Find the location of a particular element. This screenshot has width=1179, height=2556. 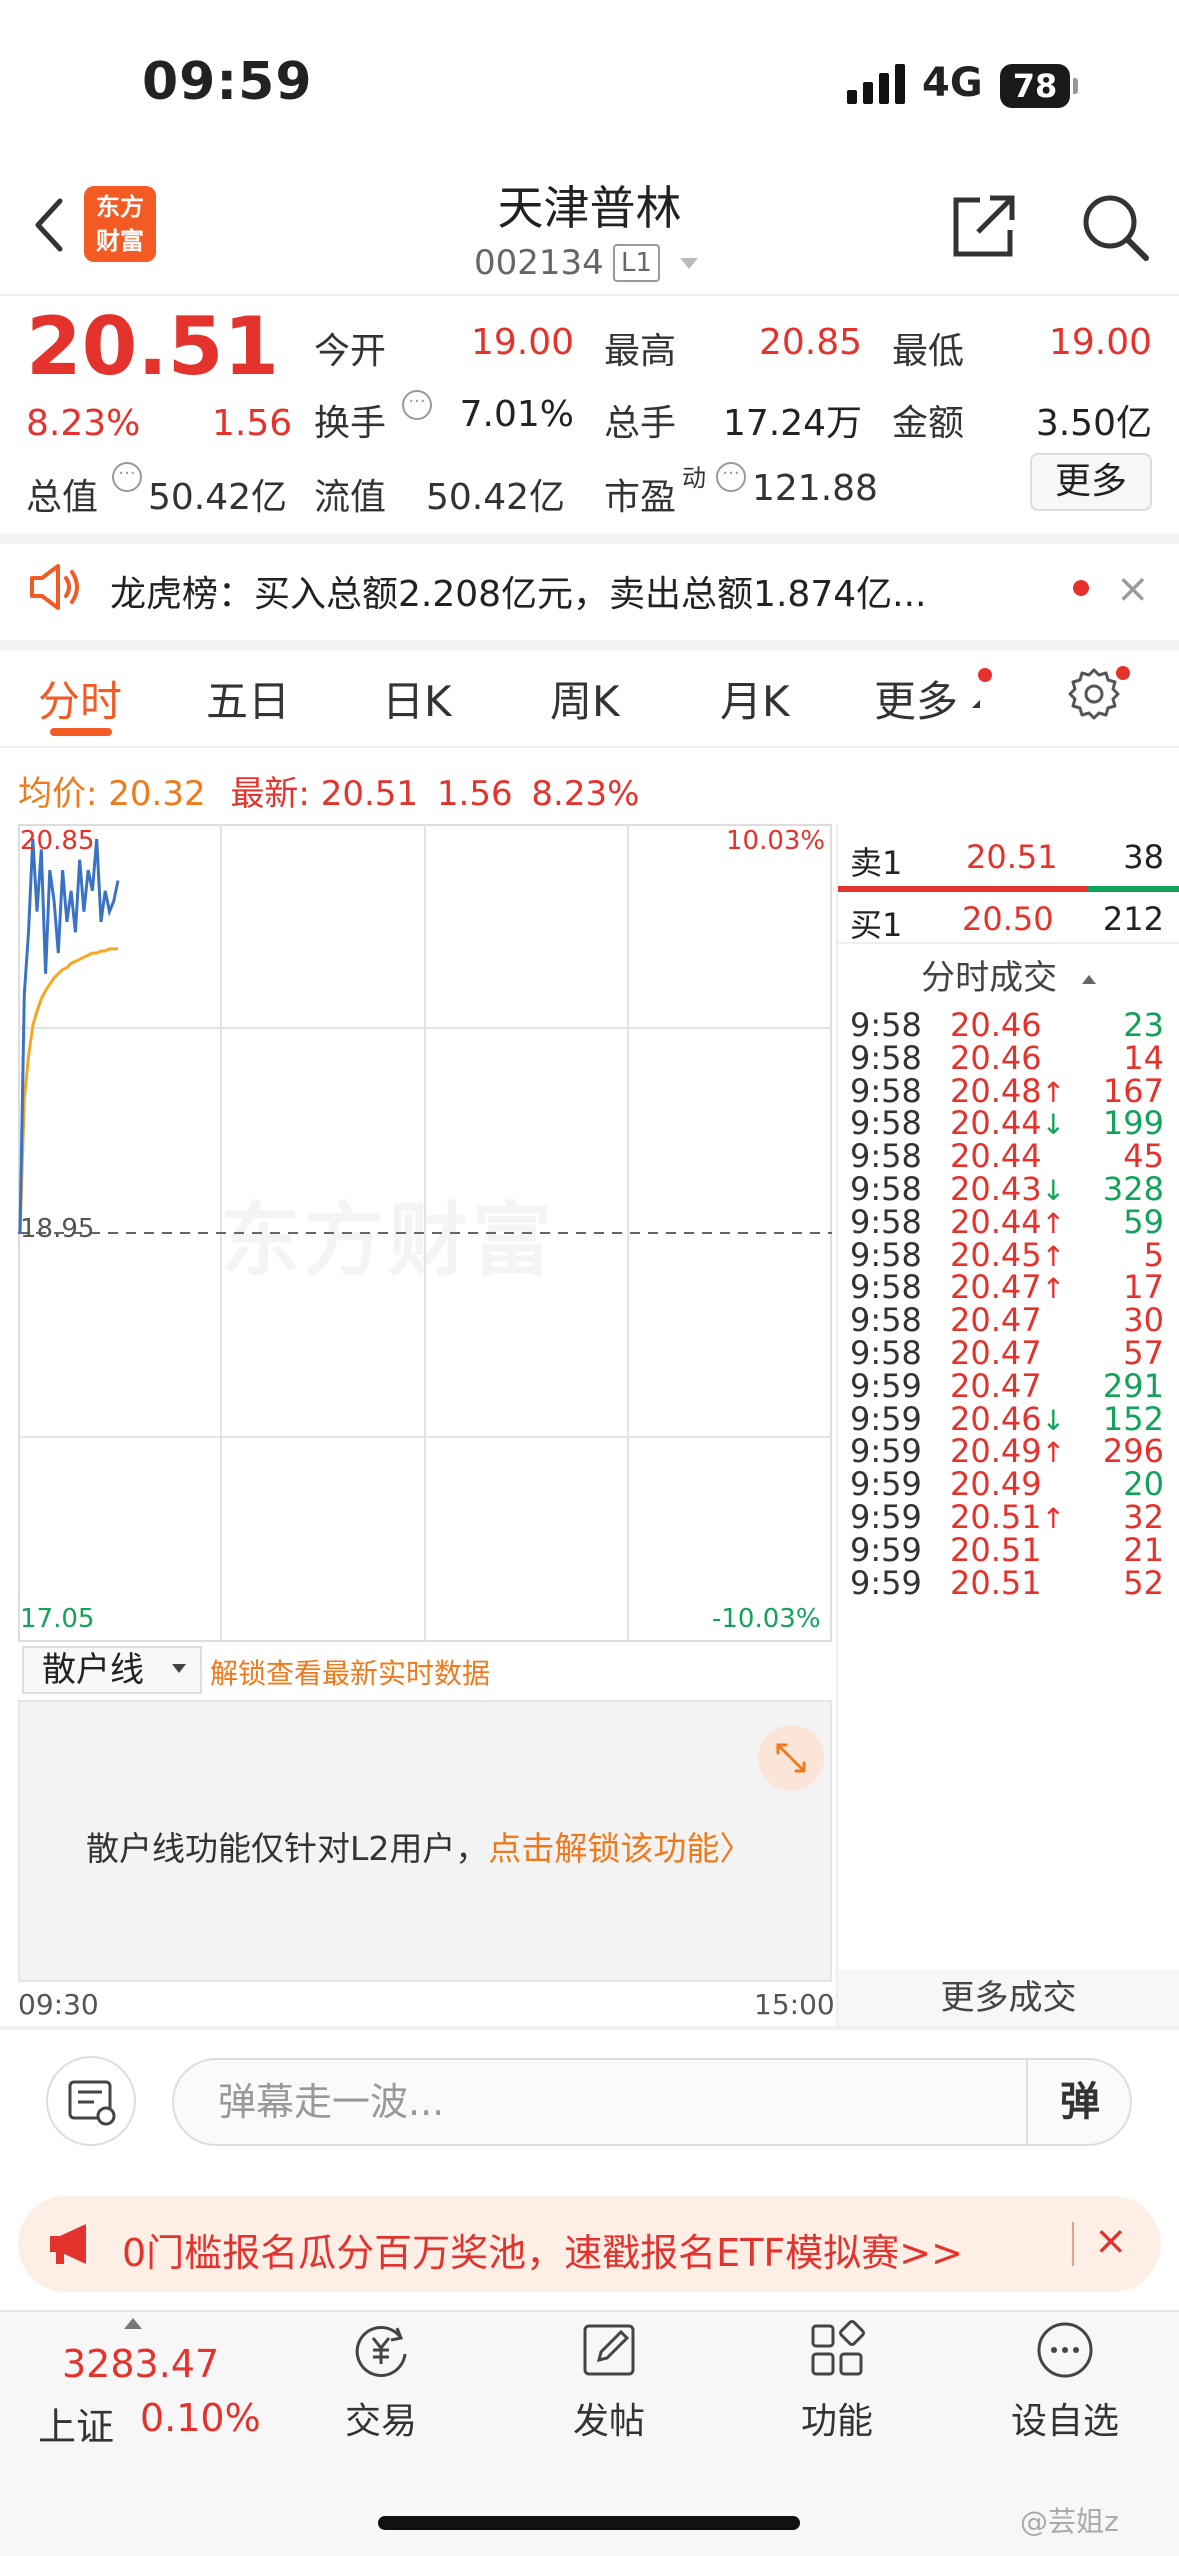

unlock-feature-link: 点击解锁该功能〉 is located at coordinates (620, 1848).